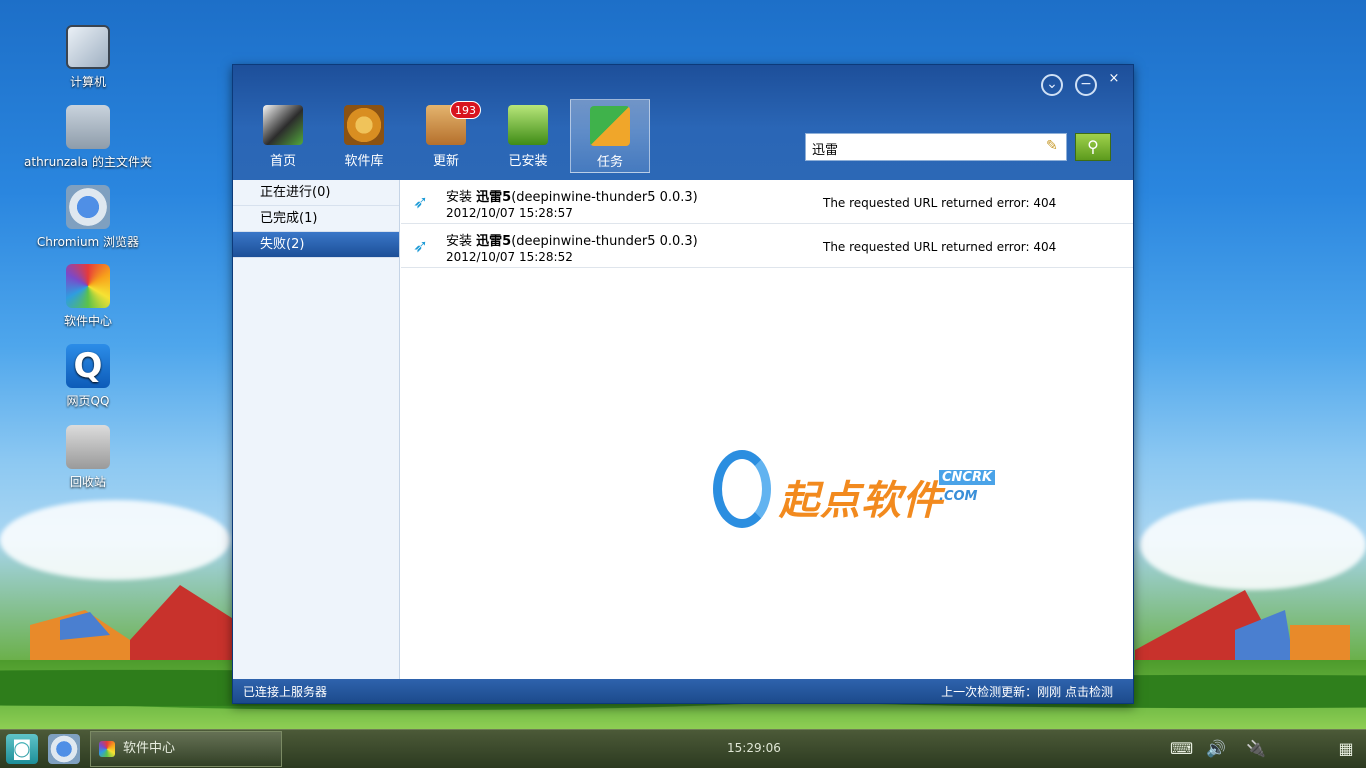 The height and width of the screenshot is (768, 1366). Describe the element at coordinates (528, 161) in the screenshot. I see `nav-label: 已安装` at that location.